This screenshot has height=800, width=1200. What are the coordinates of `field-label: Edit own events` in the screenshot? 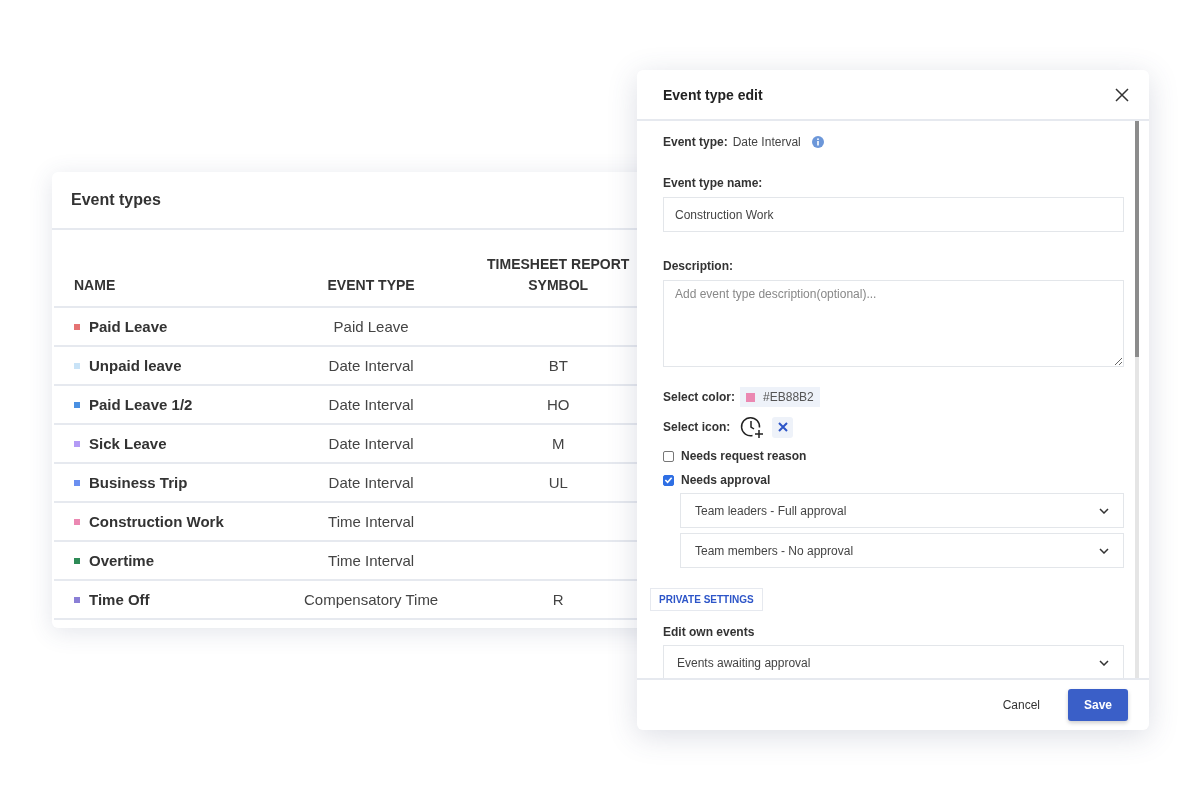 It's located at (709, 632).